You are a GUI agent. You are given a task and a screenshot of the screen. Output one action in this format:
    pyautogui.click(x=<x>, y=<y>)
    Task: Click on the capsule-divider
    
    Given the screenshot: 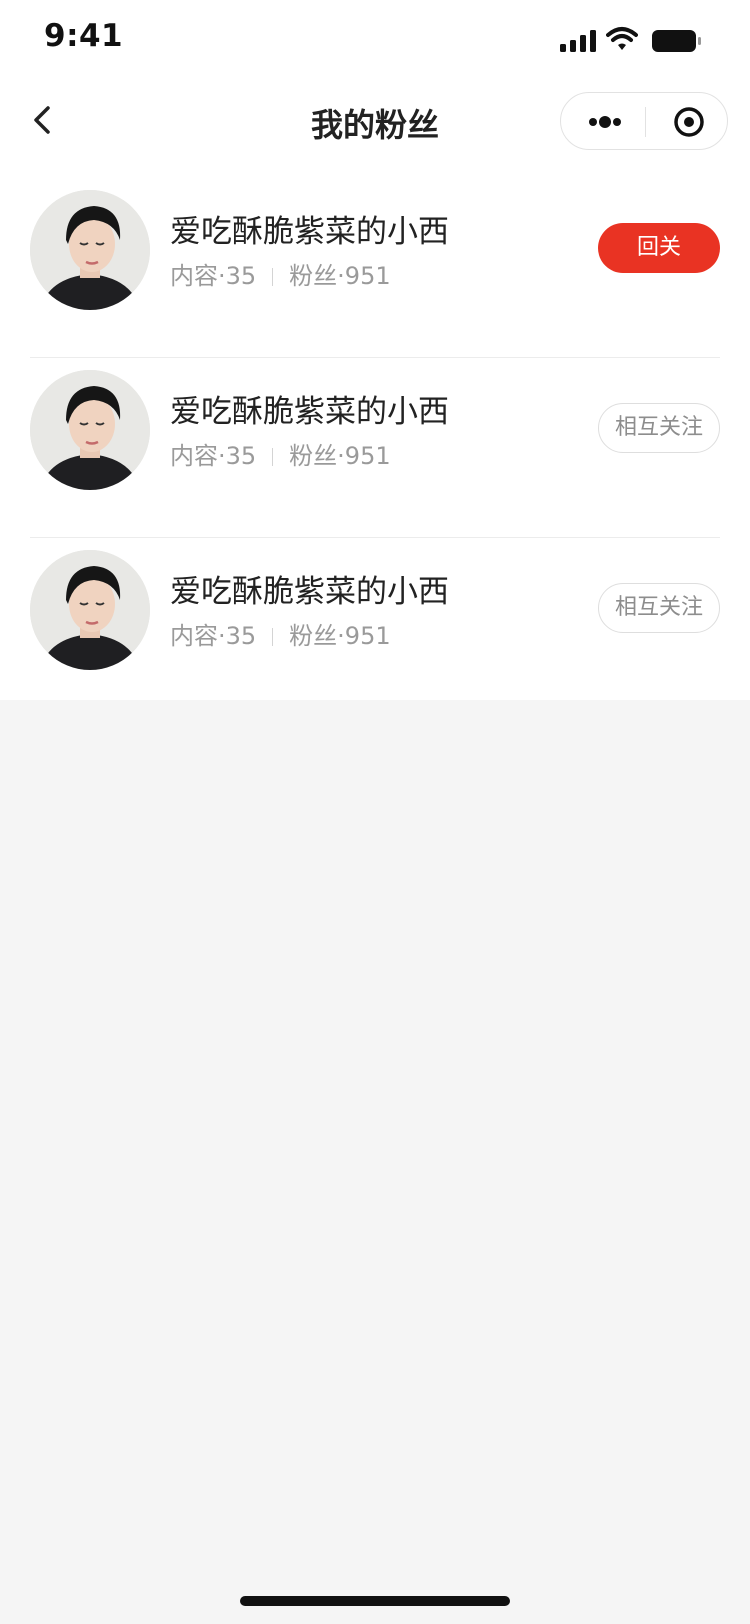 What is the action you would take?
    pyautogui.click(x=645, y=122)
    